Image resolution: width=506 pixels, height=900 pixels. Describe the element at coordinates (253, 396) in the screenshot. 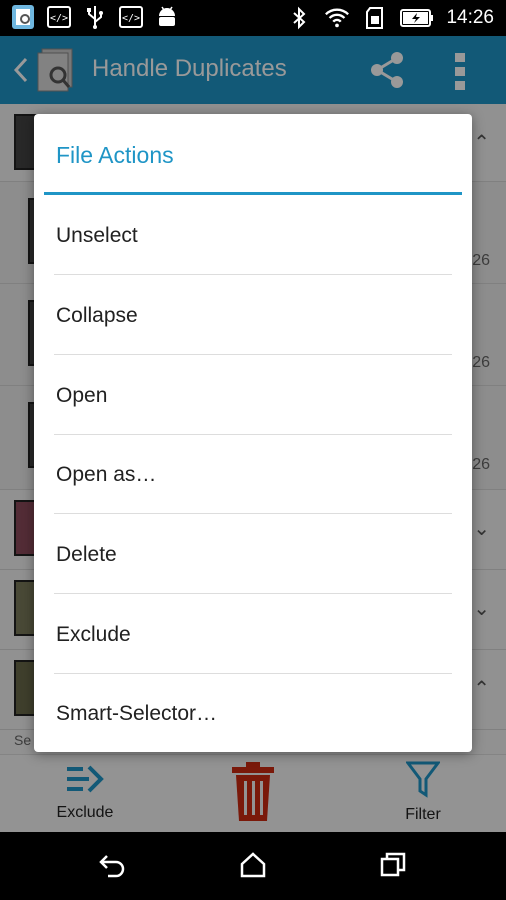

I see `menu-item-open: Open` at that location.